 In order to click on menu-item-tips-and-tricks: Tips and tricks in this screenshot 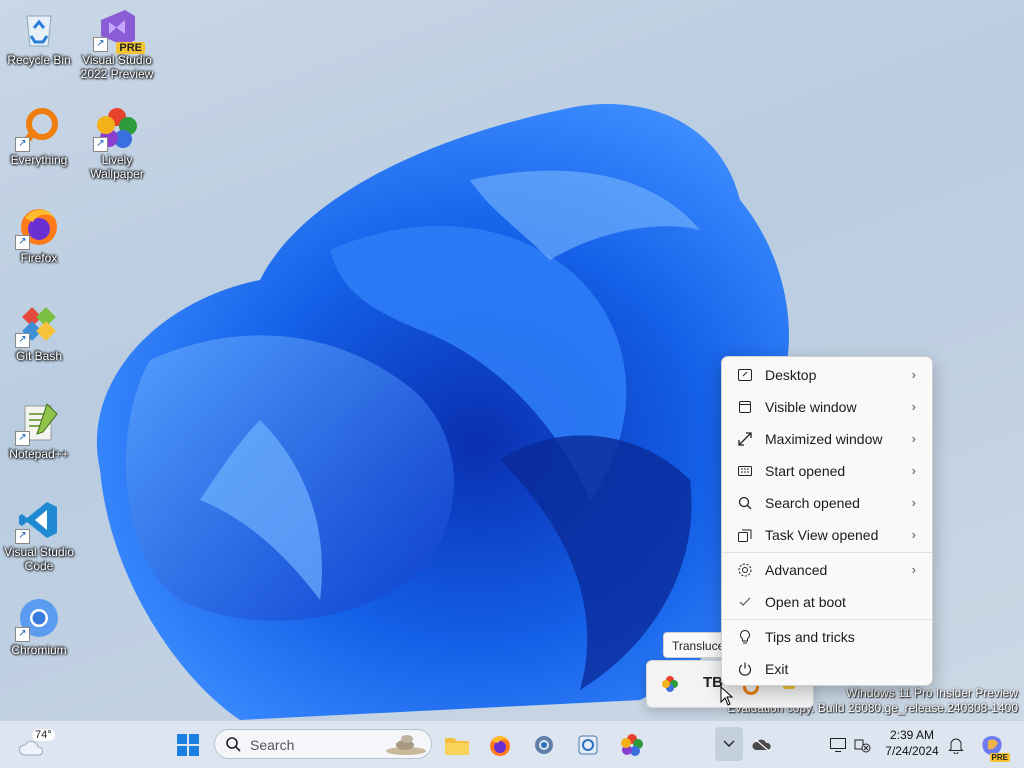, I will do `click(827, 637)`.